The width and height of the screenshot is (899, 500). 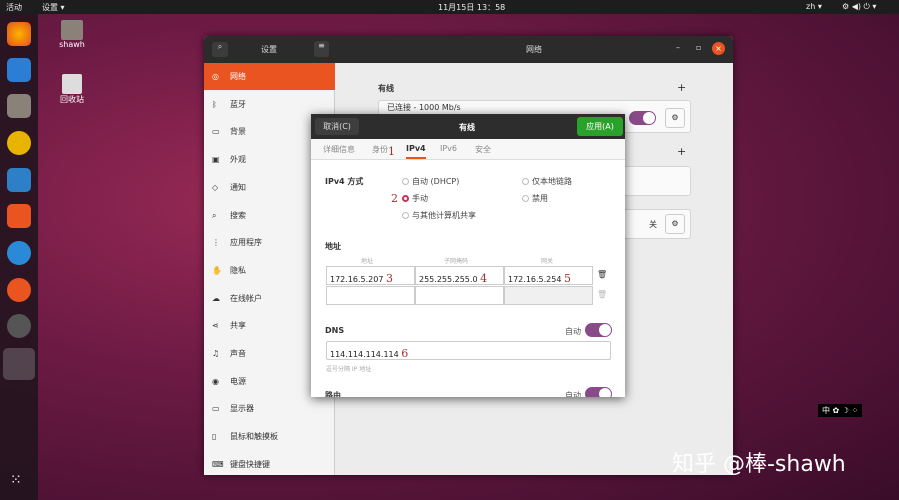 I want to click on maximize-button: ▫, so click(x=698, y=47).